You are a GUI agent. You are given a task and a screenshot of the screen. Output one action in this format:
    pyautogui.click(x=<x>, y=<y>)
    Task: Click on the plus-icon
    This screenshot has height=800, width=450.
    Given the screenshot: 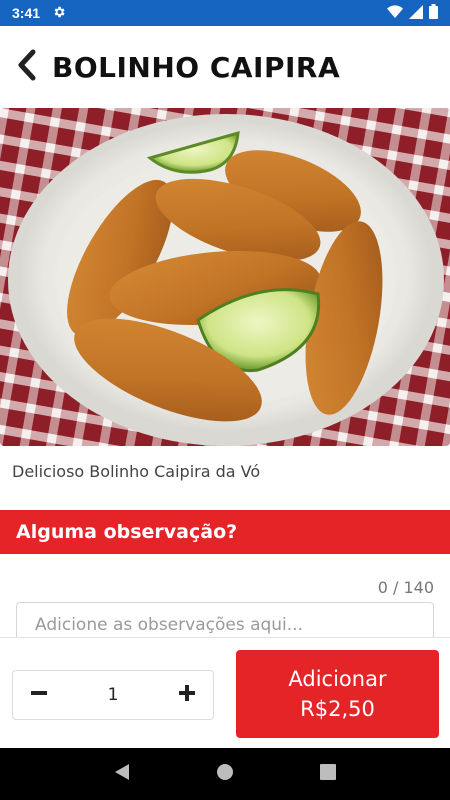 What is the action you would take?
    pyautogui.click(x=186, y=695)
    